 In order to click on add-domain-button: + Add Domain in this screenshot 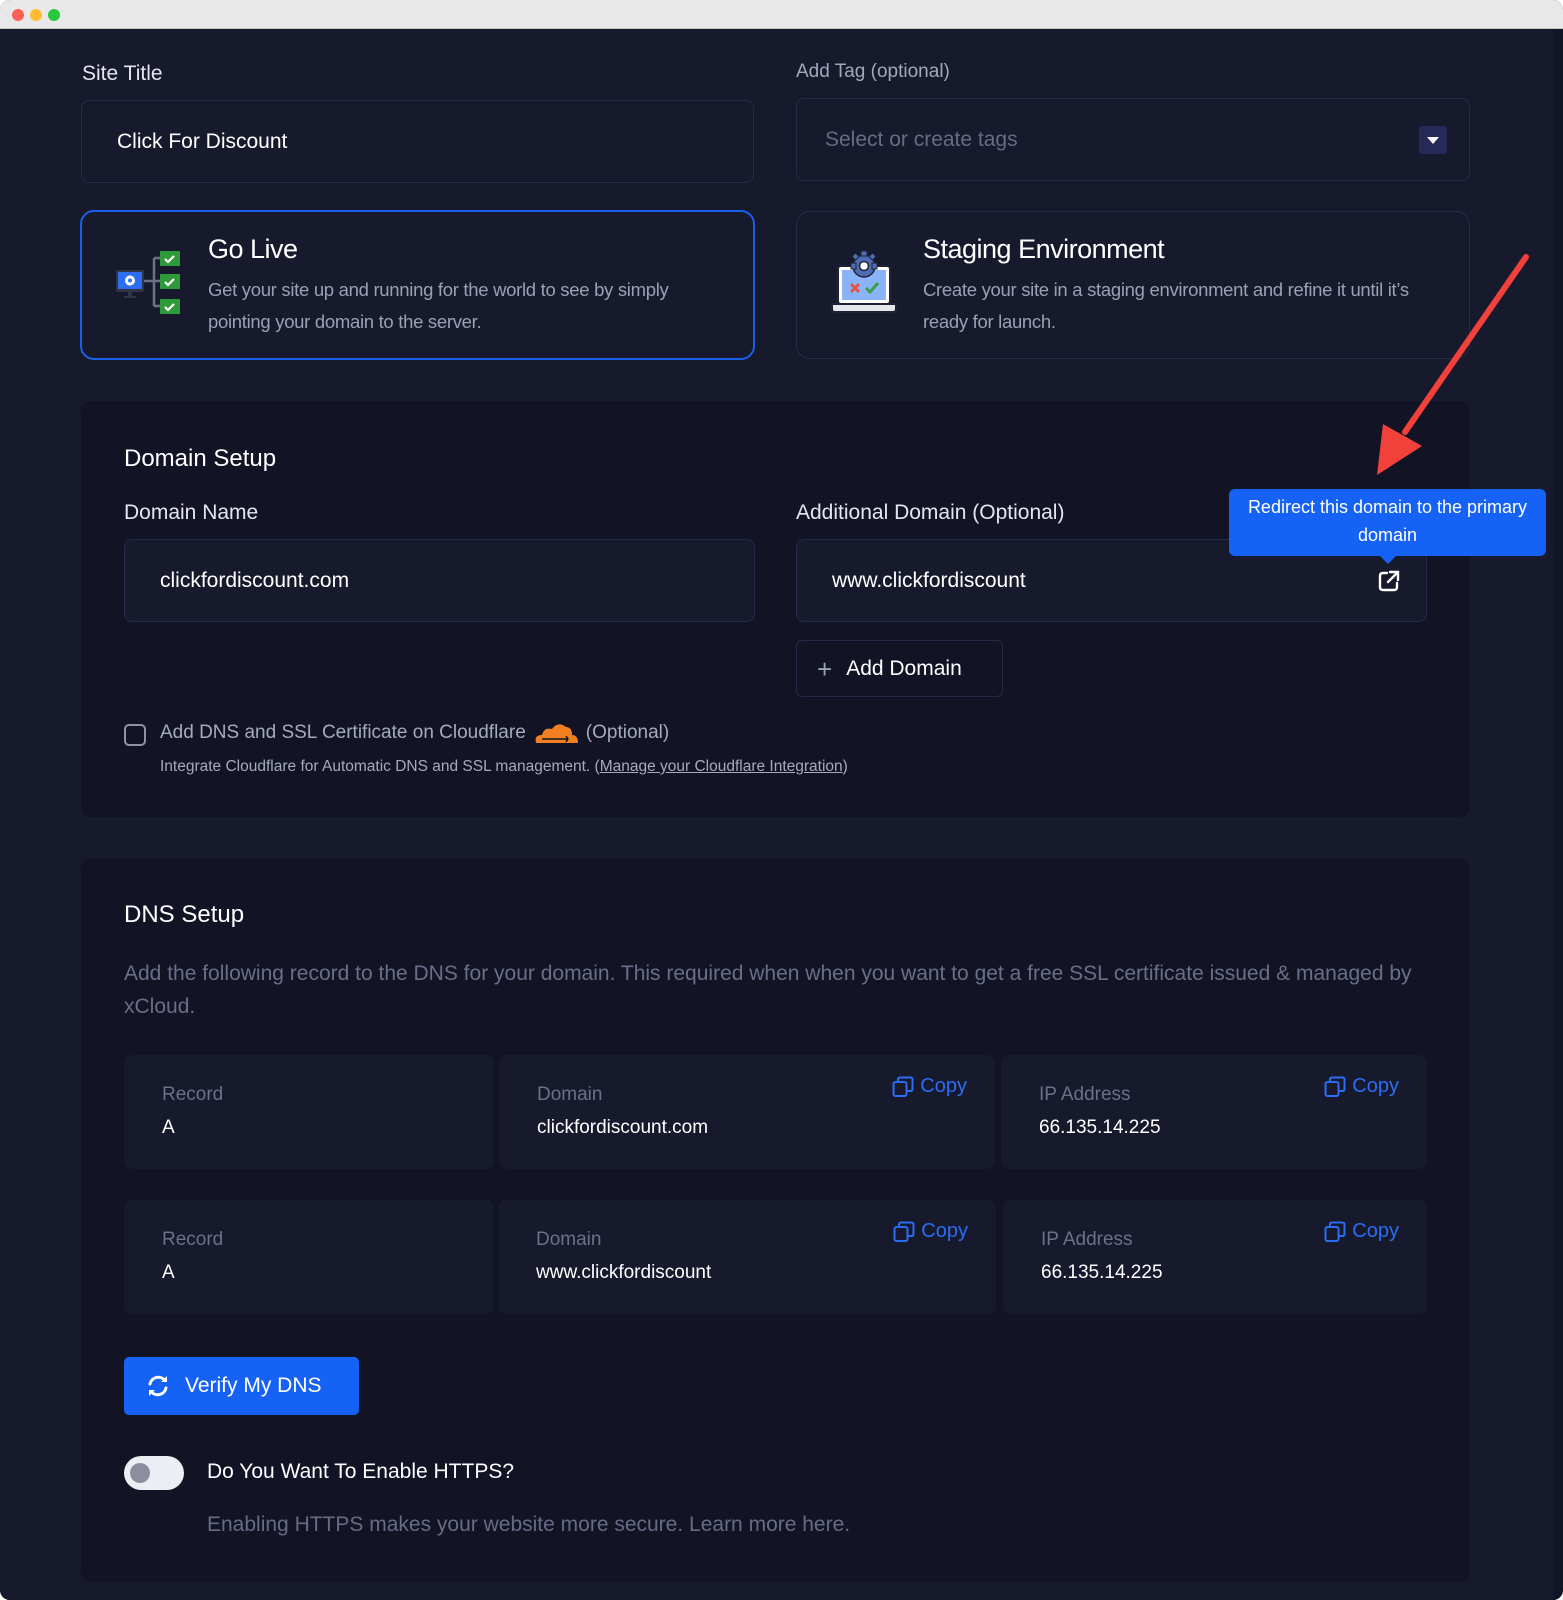, I will do `click(899, 668)`.